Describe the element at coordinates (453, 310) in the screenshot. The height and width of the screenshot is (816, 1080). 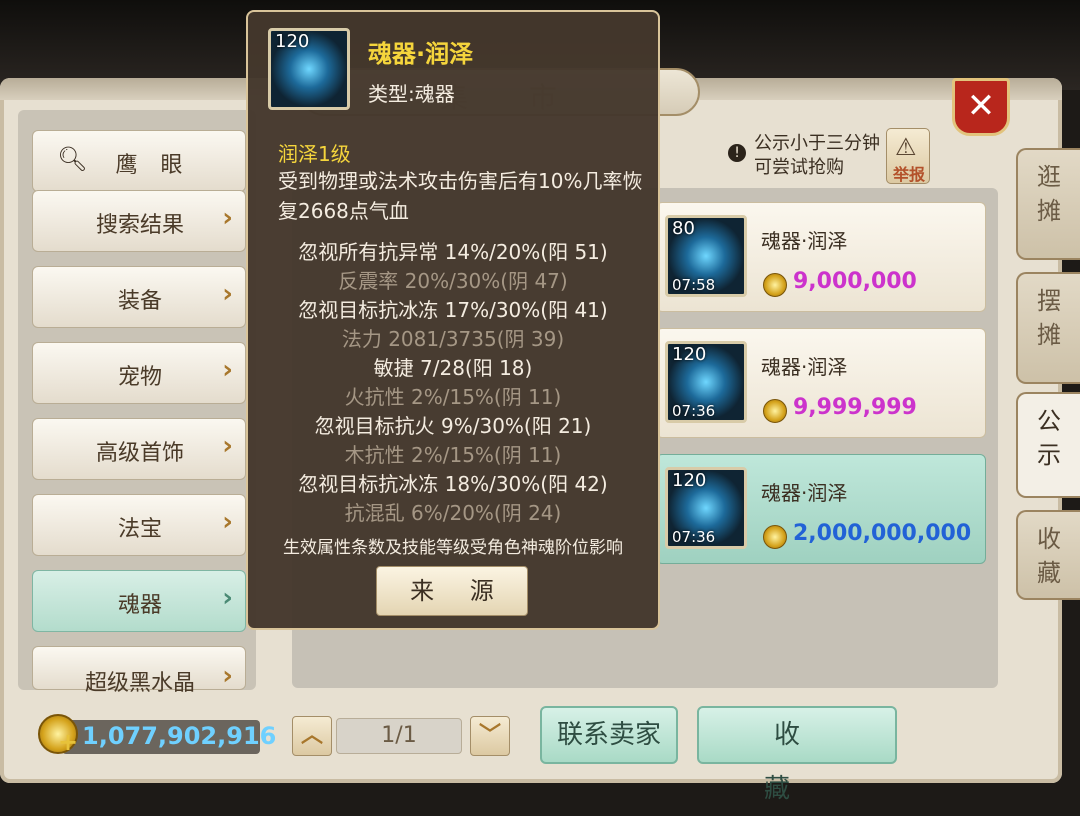
I see `attribute-line: 忽视目标抗冰冻 17%/30%(阳 41)` at that location.